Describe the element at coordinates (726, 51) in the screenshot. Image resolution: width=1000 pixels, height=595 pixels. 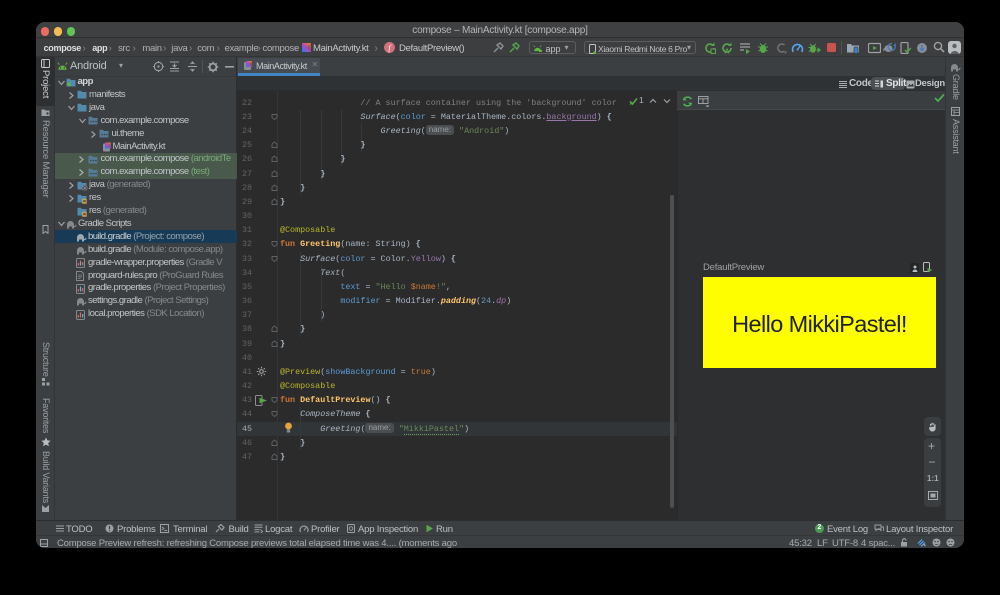
I see `svg-text: A` at that location.